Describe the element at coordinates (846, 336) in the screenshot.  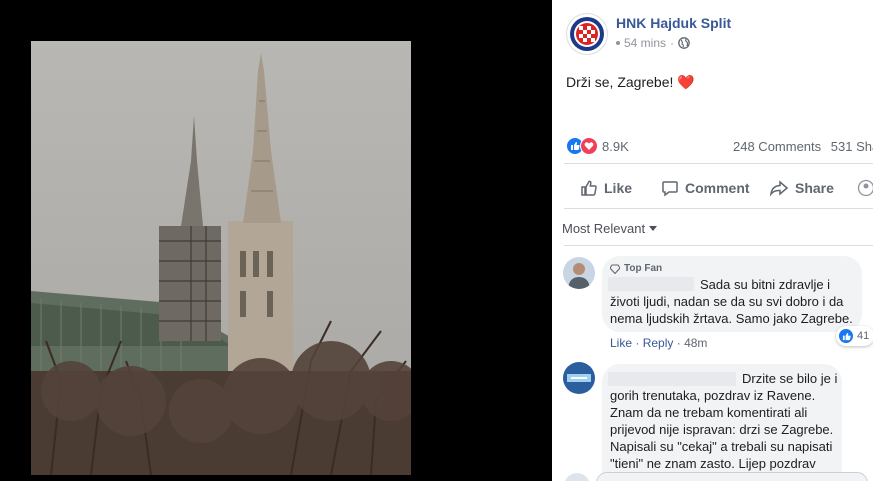
I see `like-reaction-icon` at that location.